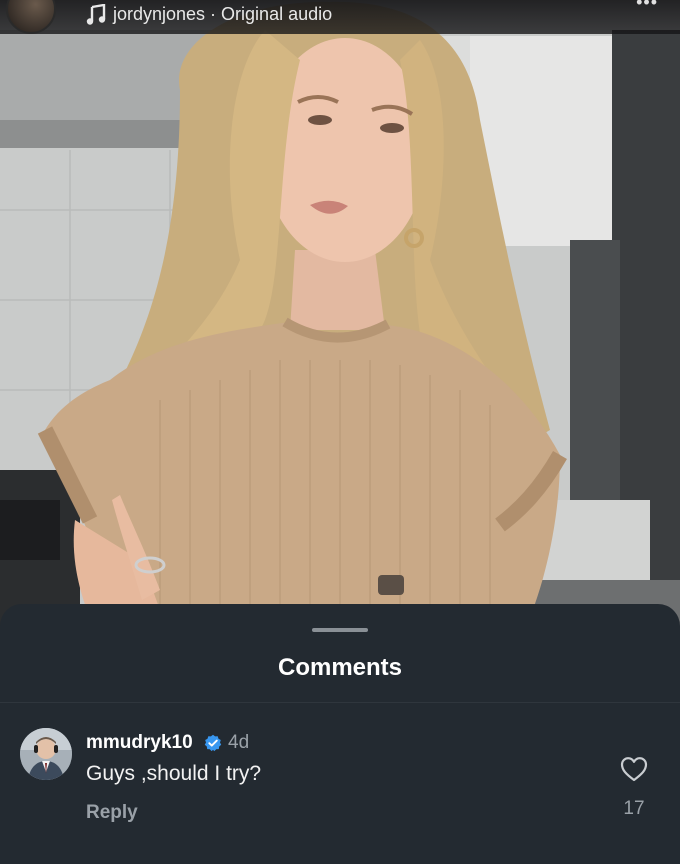 The width and height of the screenshot is (680, 864). What do you see at coordinates (174, 773) in the screenshot?
I see `comment-text: Guys ,should I try?` at bounding box center [174, 773].